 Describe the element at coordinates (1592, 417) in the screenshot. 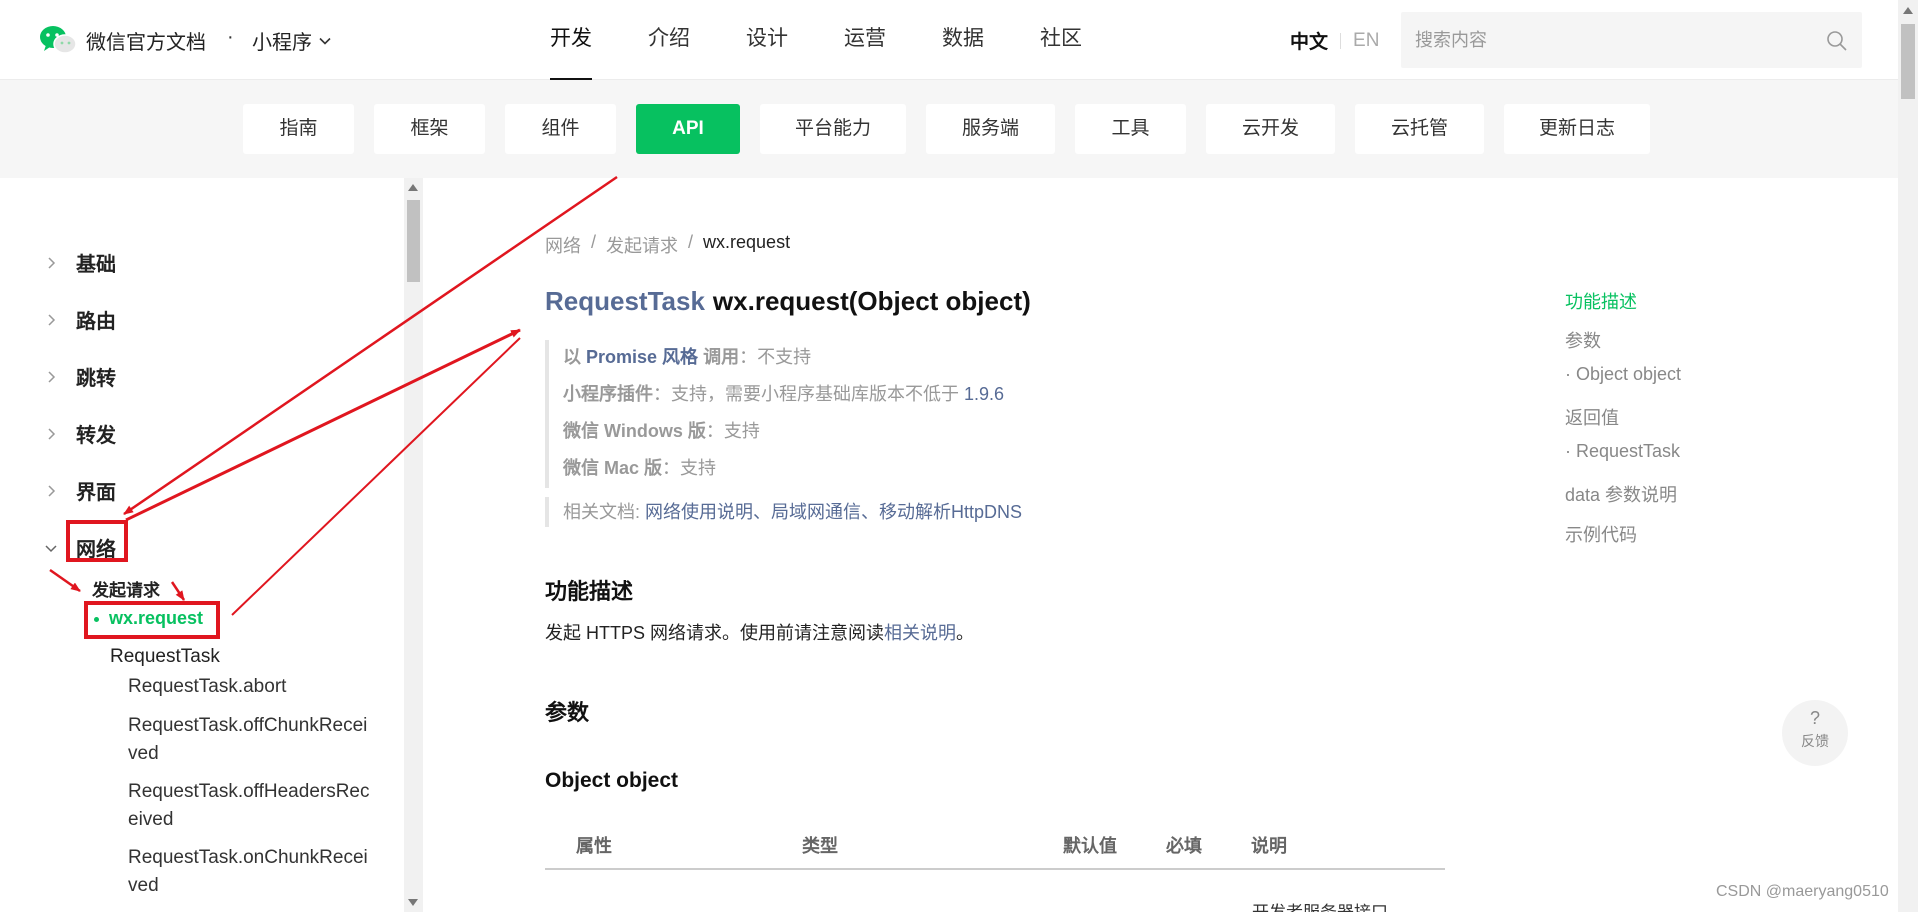

I see `toc-return-value: 返回值` at that location.